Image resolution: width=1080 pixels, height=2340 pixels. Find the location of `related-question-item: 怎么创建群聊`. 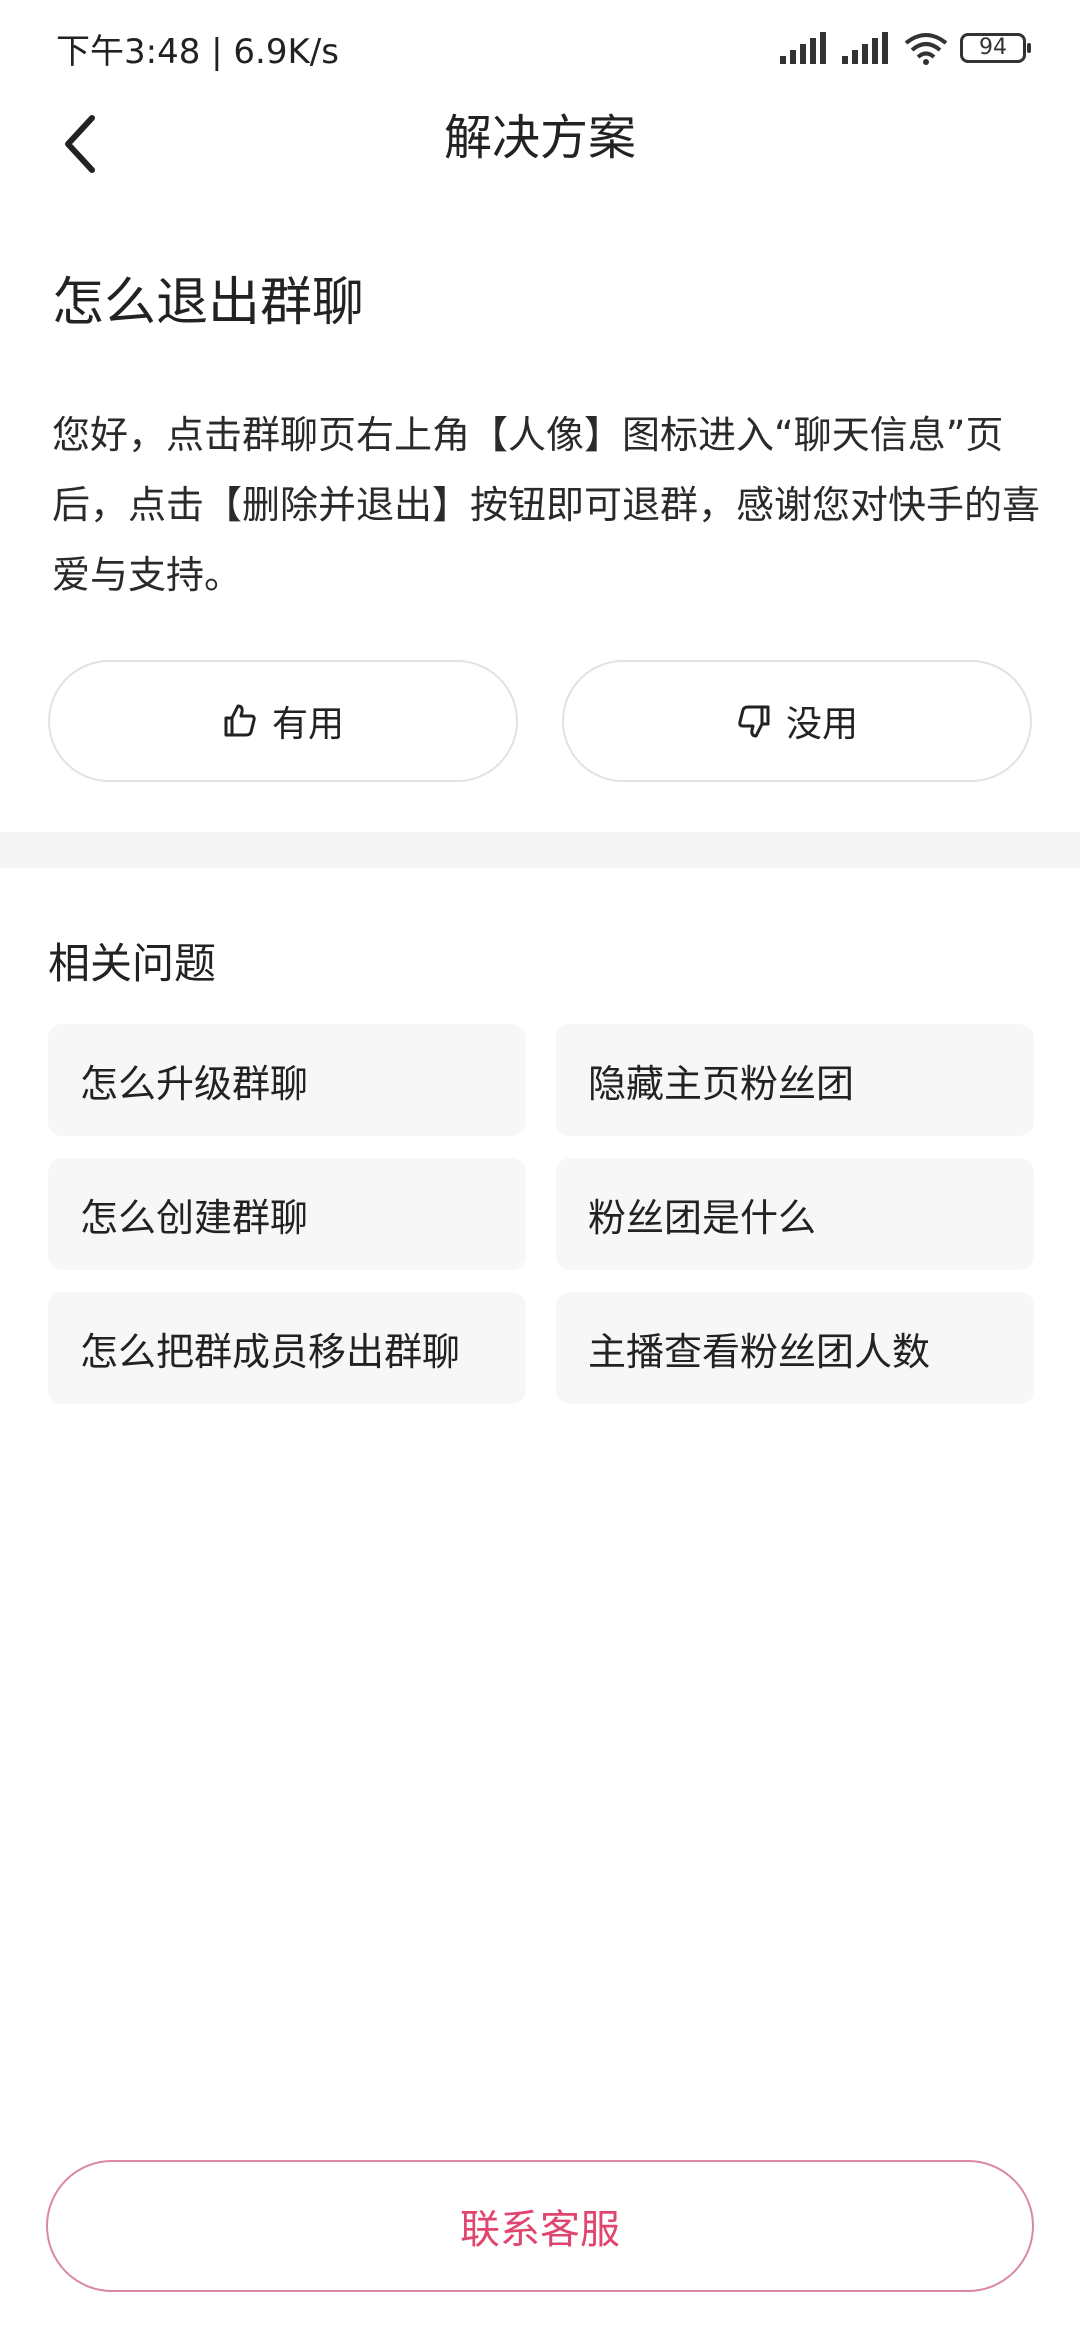

related-question-item: 怎么创建群聊 is located at coordinates (287, 1214).